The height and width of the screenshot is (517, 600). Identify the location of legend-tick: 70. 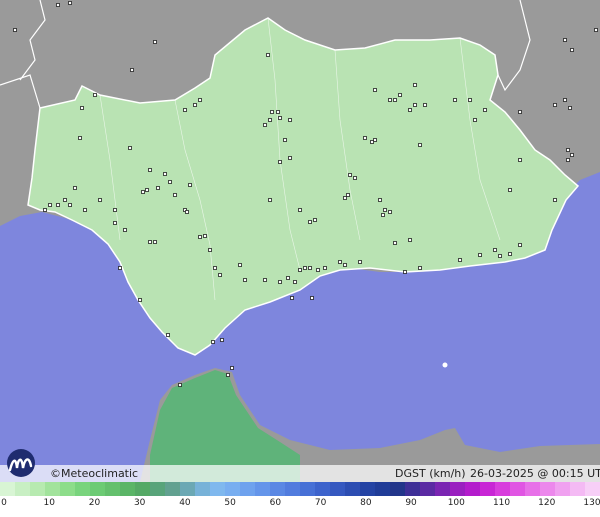
(320, 503).